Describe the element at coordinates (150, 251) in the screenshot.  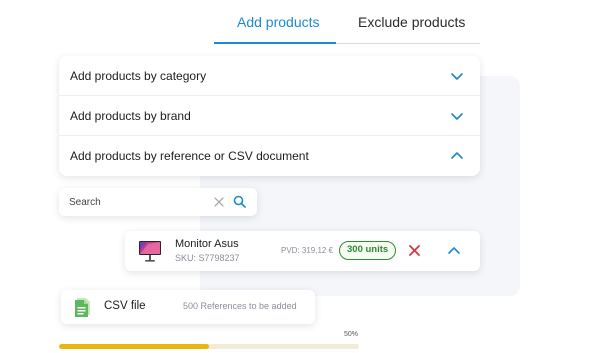
I see `monitor-icon` at that location.